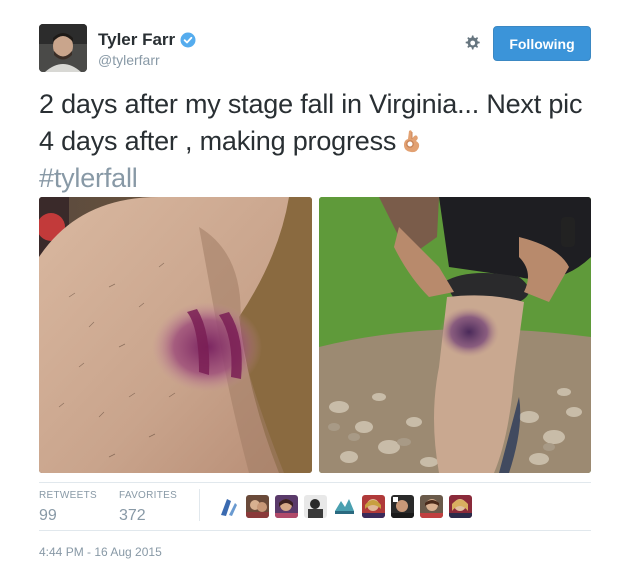  What do you see at coordinates (63, 48) in the screenshot?
I see `avatar` at bounding box center [63, 48].